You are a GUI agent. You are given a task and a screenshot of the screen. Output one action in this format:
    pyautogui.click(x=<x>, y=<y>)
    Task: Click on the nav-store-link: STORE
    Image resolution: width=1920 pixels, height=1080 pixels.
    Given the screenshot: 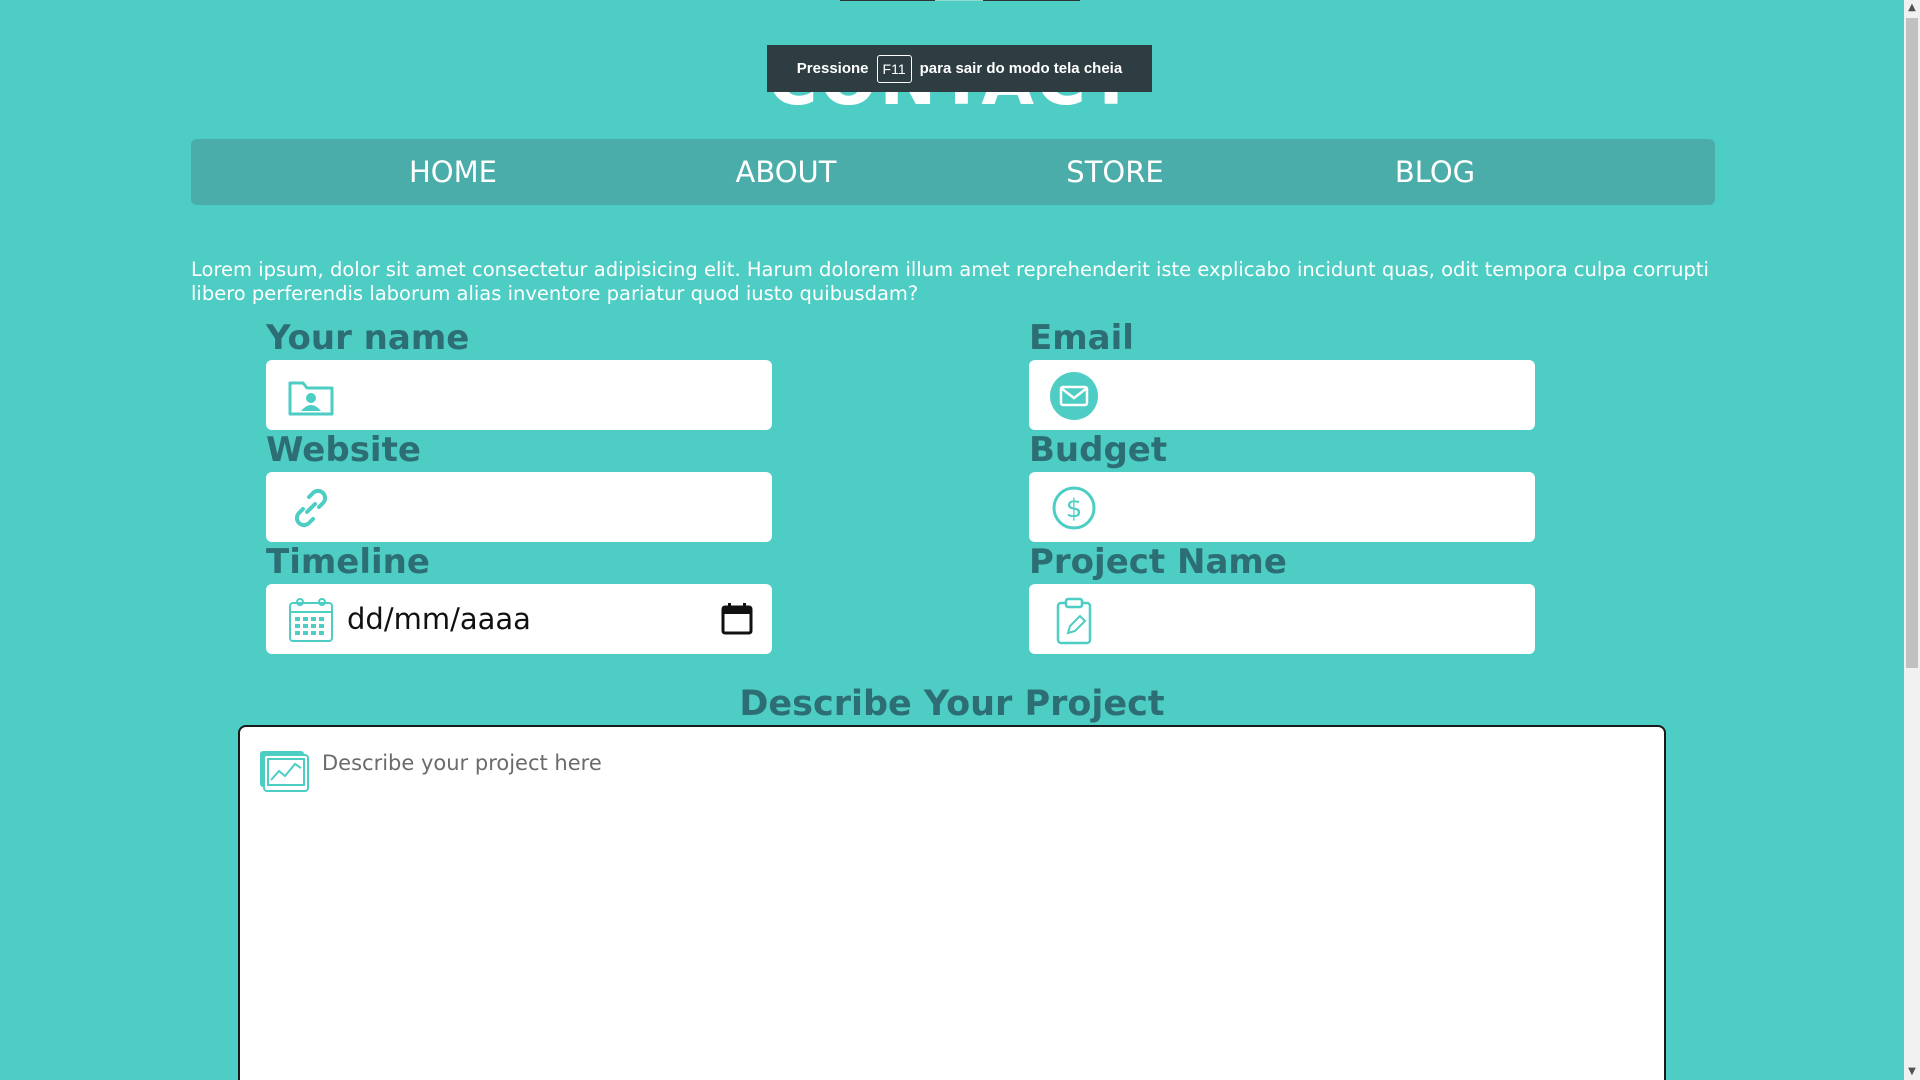 What is the action you would take?
    pyautogui.click(x=1115, y=172)
    